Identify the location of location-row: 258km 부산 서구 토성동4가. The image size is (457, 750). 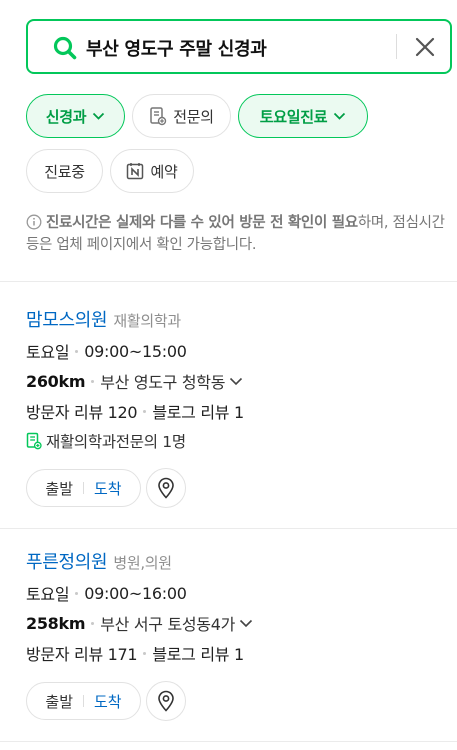
(236, 623).